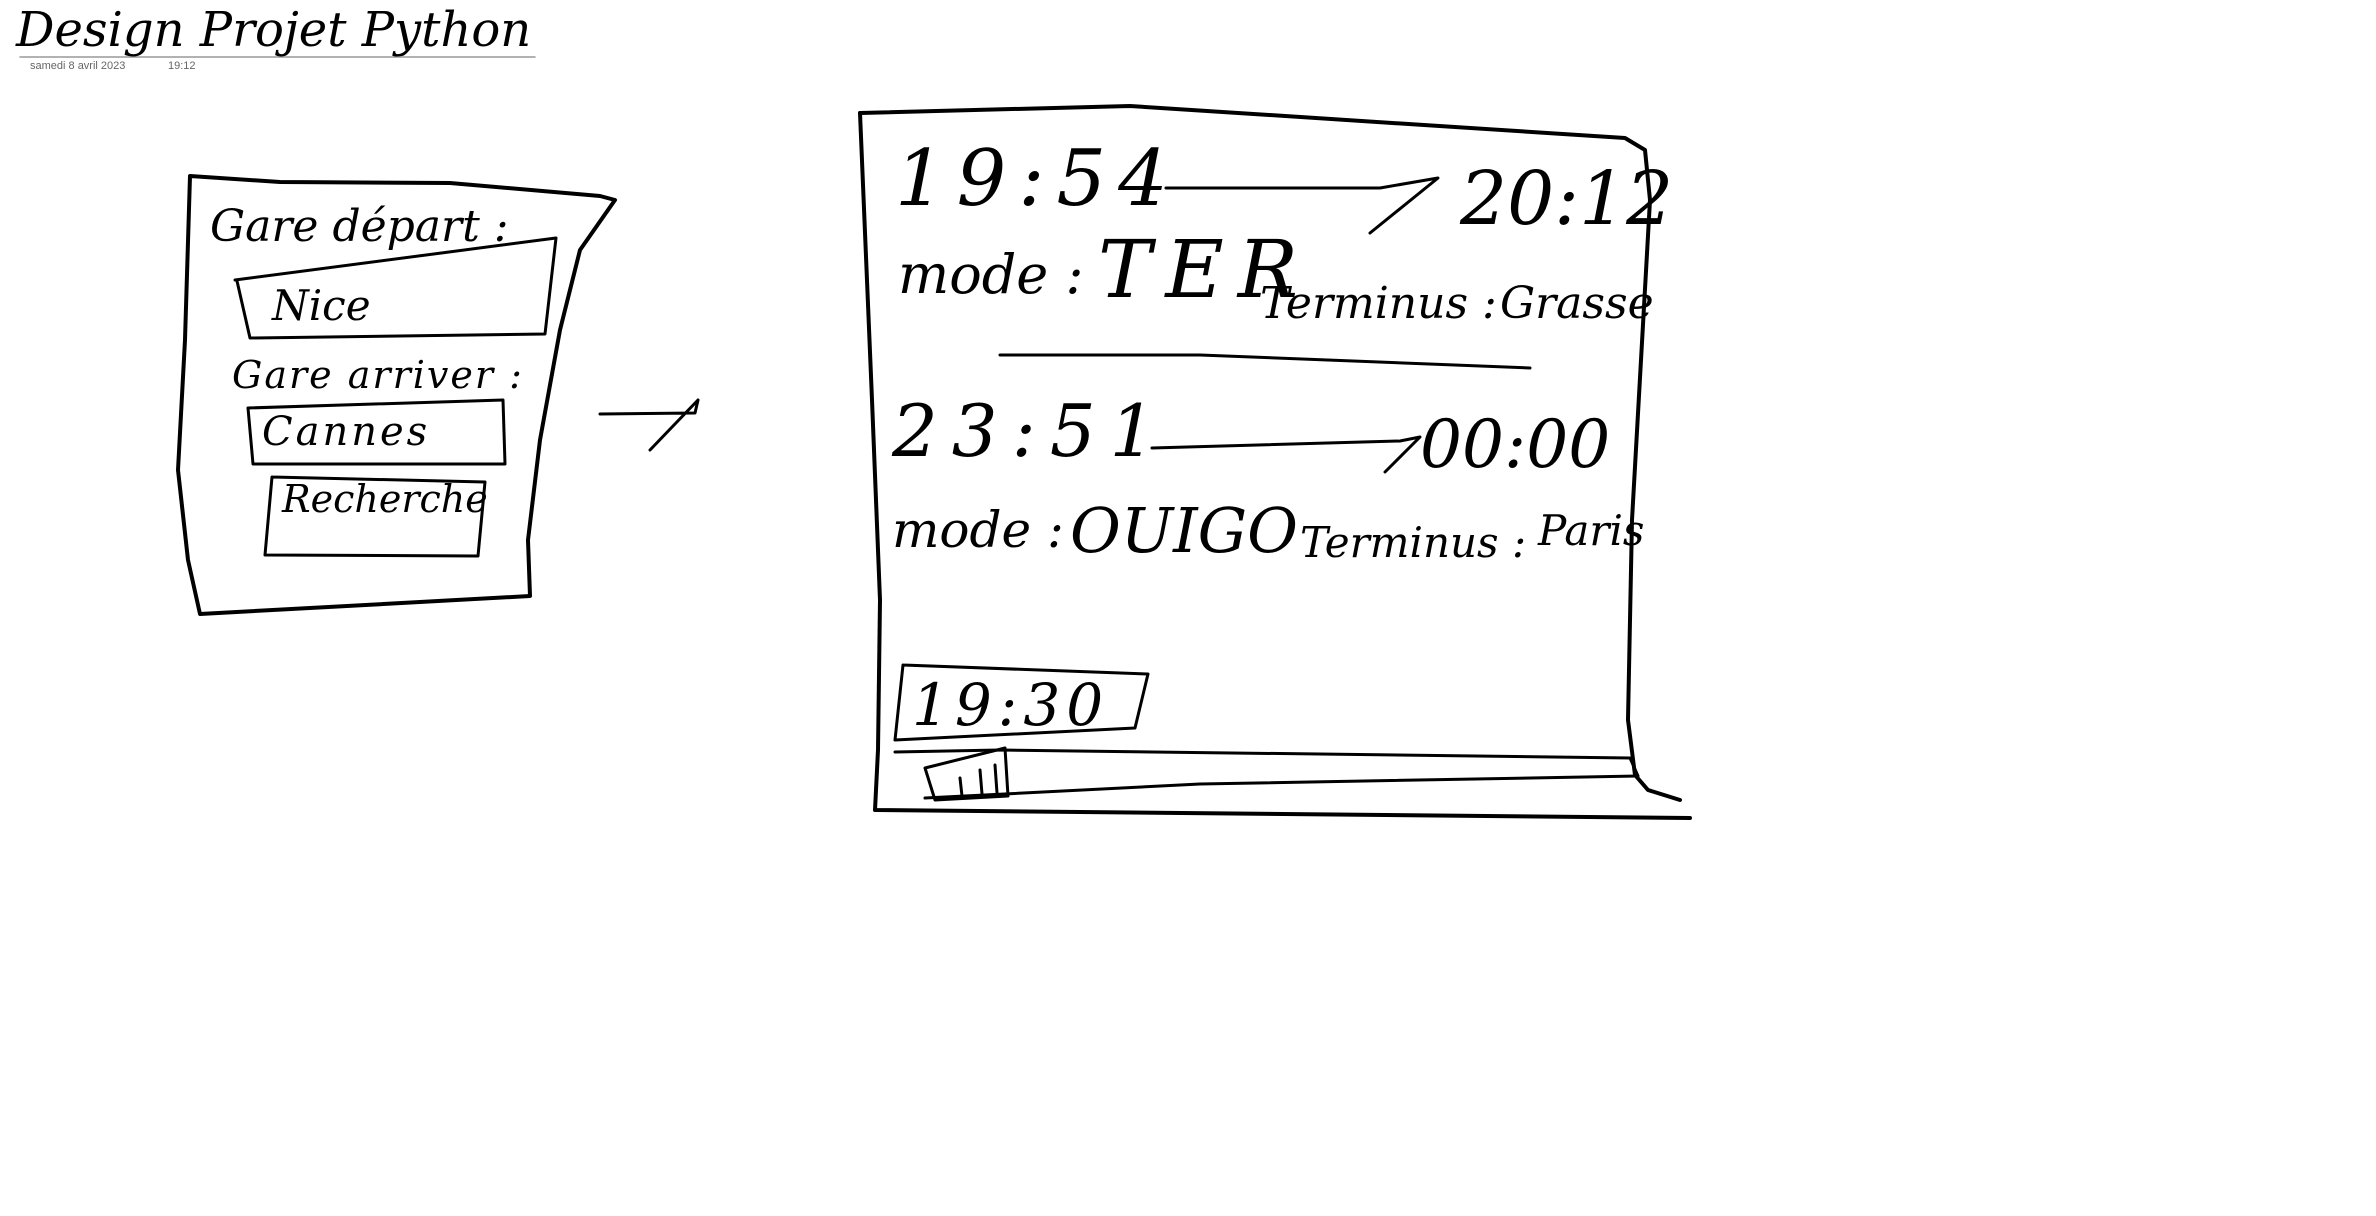 This screenshot has width=2376, height=1216. What do you see at coordinates (991, 274) in the screenshot?
I see `result-1-mode-label: mode :` at bounding box center [991, 274].